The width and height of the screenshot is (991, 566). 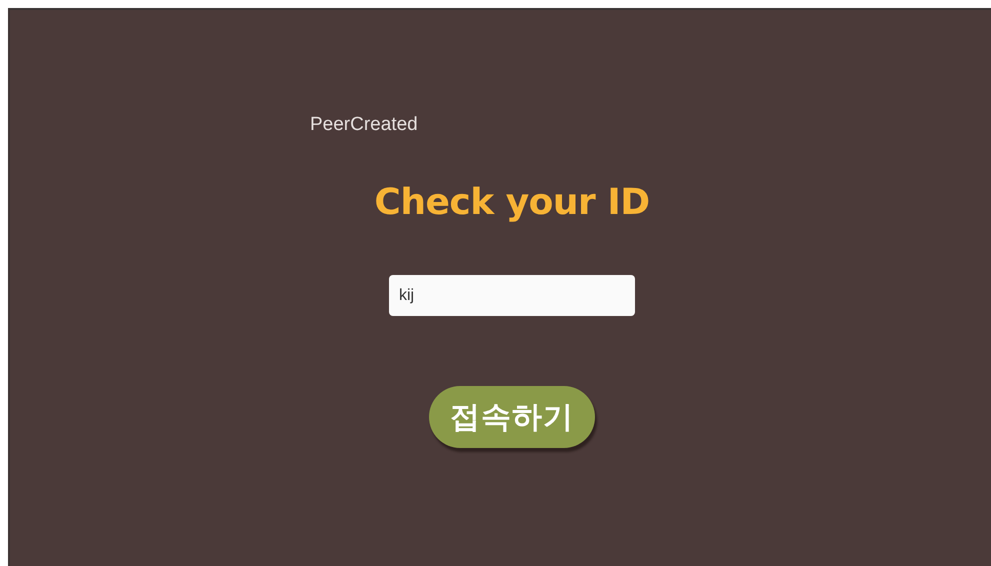 I want to click on title: Check your ID, so click(x=512, y=202).